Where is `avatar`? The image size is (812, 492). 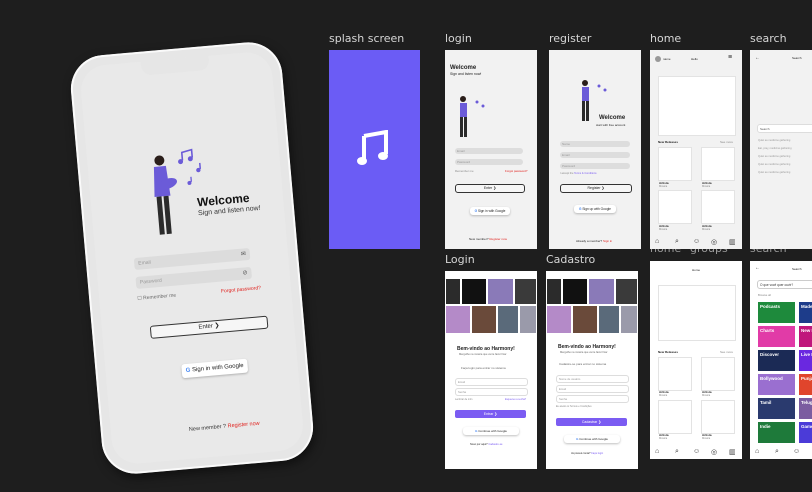
avatar is located at coordinates (658, 59).